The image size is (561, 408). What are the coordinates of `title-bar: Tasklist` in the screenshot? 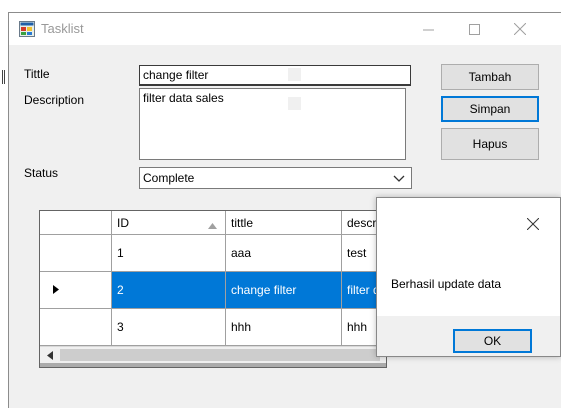 It's located at (285, 29).